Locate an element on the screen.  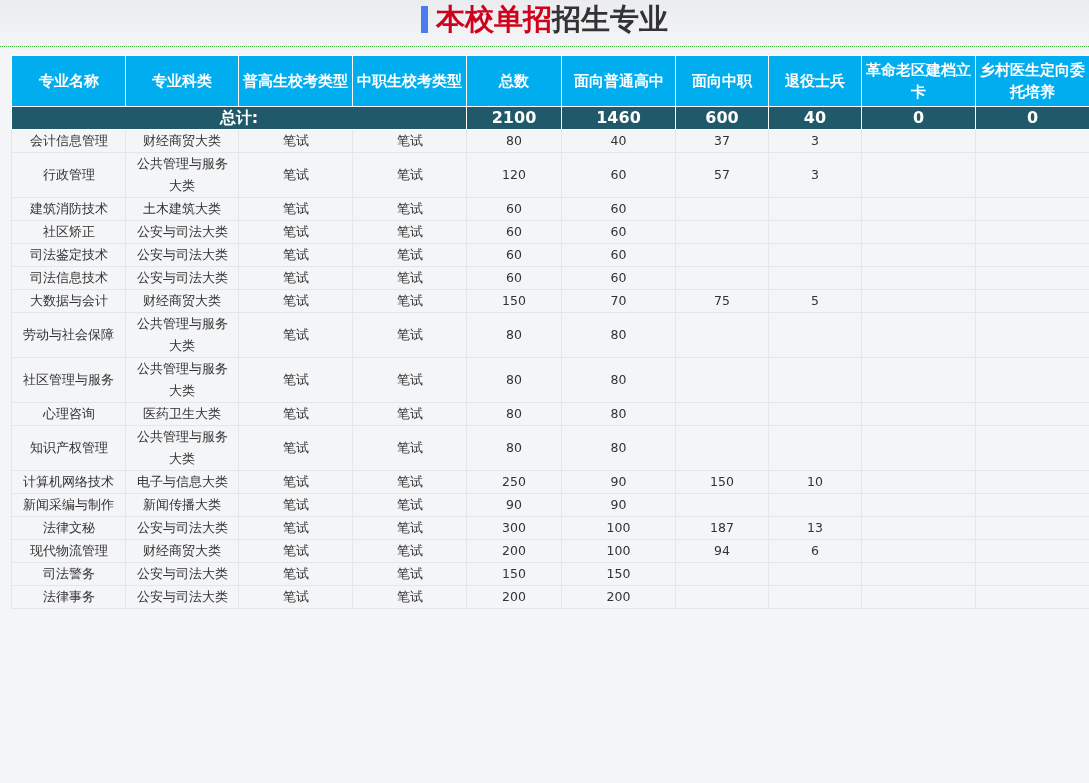
table-cell: 法律文秘 is located at coordinates (68, 528).